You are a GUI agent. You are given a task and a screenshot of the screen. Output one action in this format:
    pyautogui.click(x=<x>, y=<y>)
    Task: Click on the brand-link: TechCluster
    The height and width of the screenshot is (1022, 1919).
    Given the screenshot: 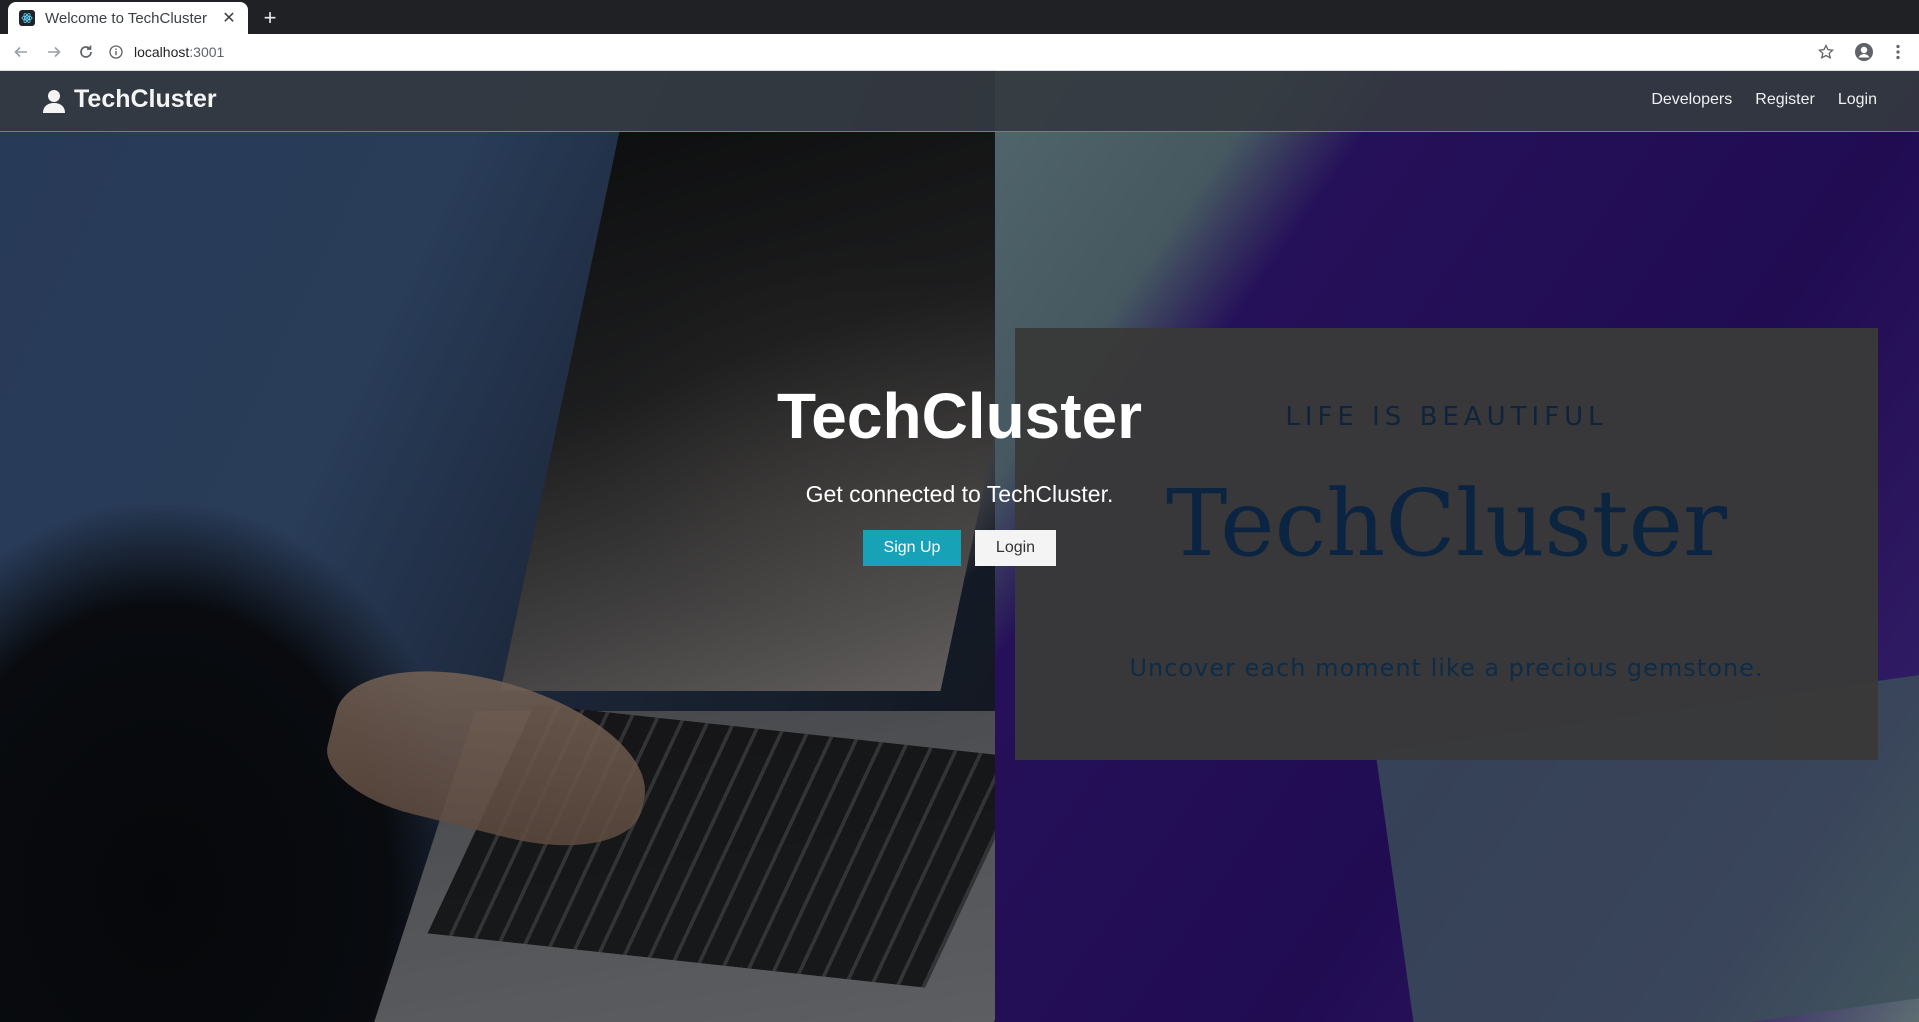 What is the action you would take?
    pyautogui.click(x=129, y=99)
    